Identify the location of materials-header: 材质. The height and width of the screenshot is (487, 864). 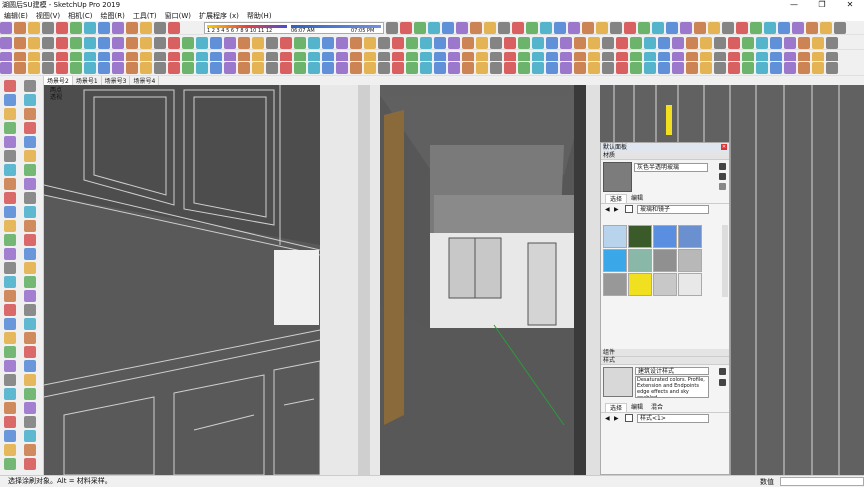
(665, 156).